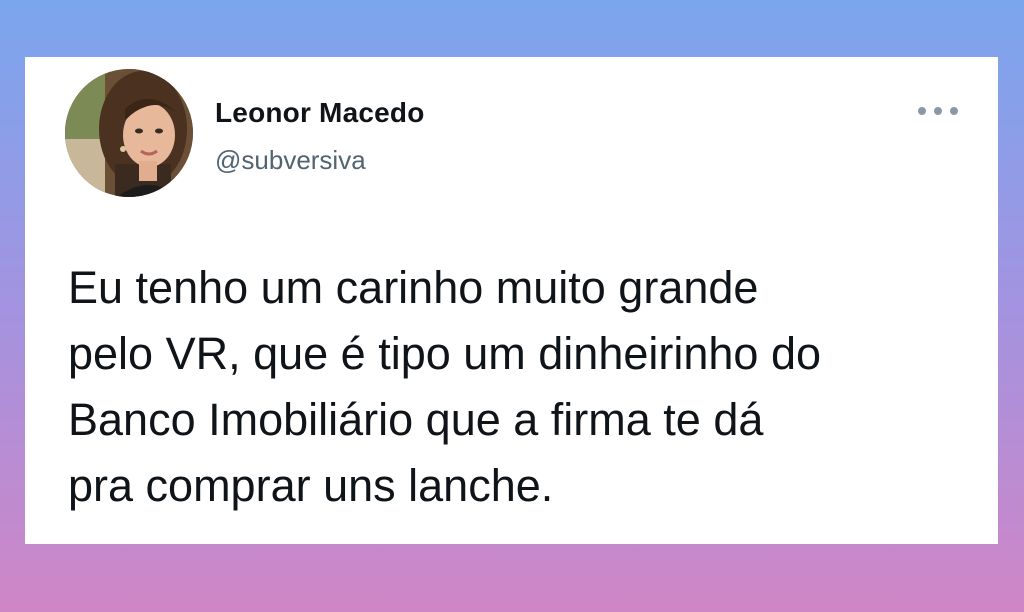  I want to click on tweet-text-line: pra comprar uns lanche., so click(311, 485).